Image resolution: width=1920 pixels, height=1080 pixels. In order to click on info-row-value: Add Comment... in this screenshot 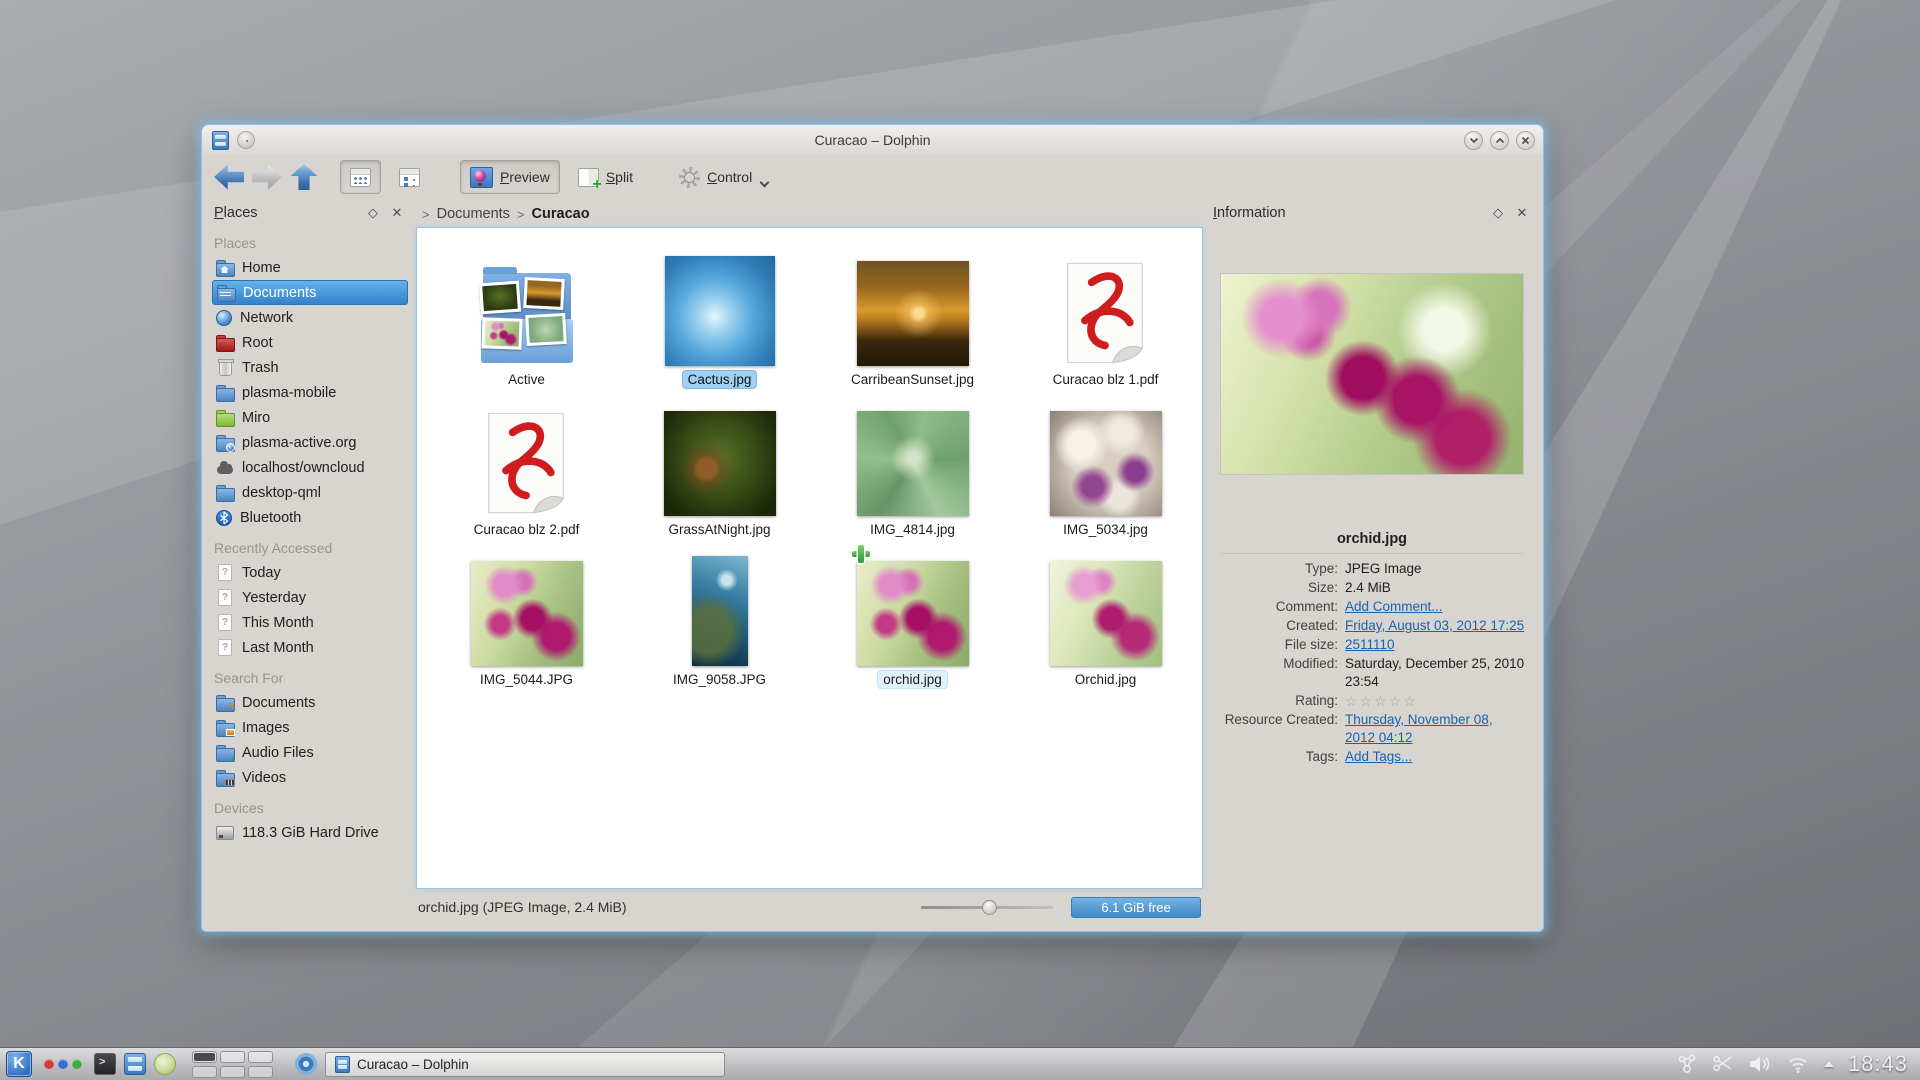, I will do `click(1435, 607)`.